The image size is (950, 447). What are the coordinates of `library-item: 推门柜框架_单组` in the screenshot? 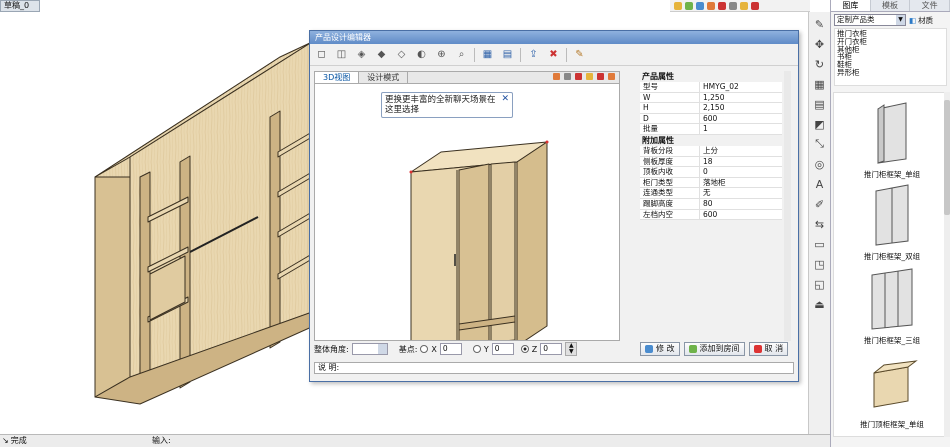 It's located at (892, 139).